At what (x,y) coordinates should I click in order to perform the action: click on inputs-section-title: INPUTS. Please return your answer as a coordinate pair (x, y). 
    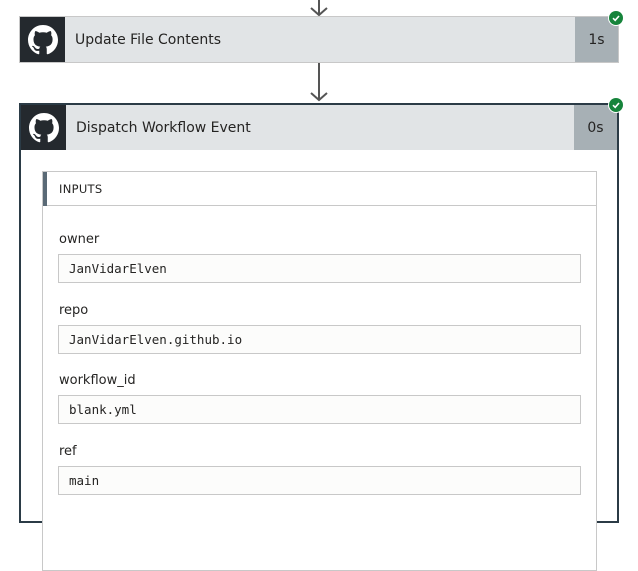
    Looking at the image, I should click on (81, 189).